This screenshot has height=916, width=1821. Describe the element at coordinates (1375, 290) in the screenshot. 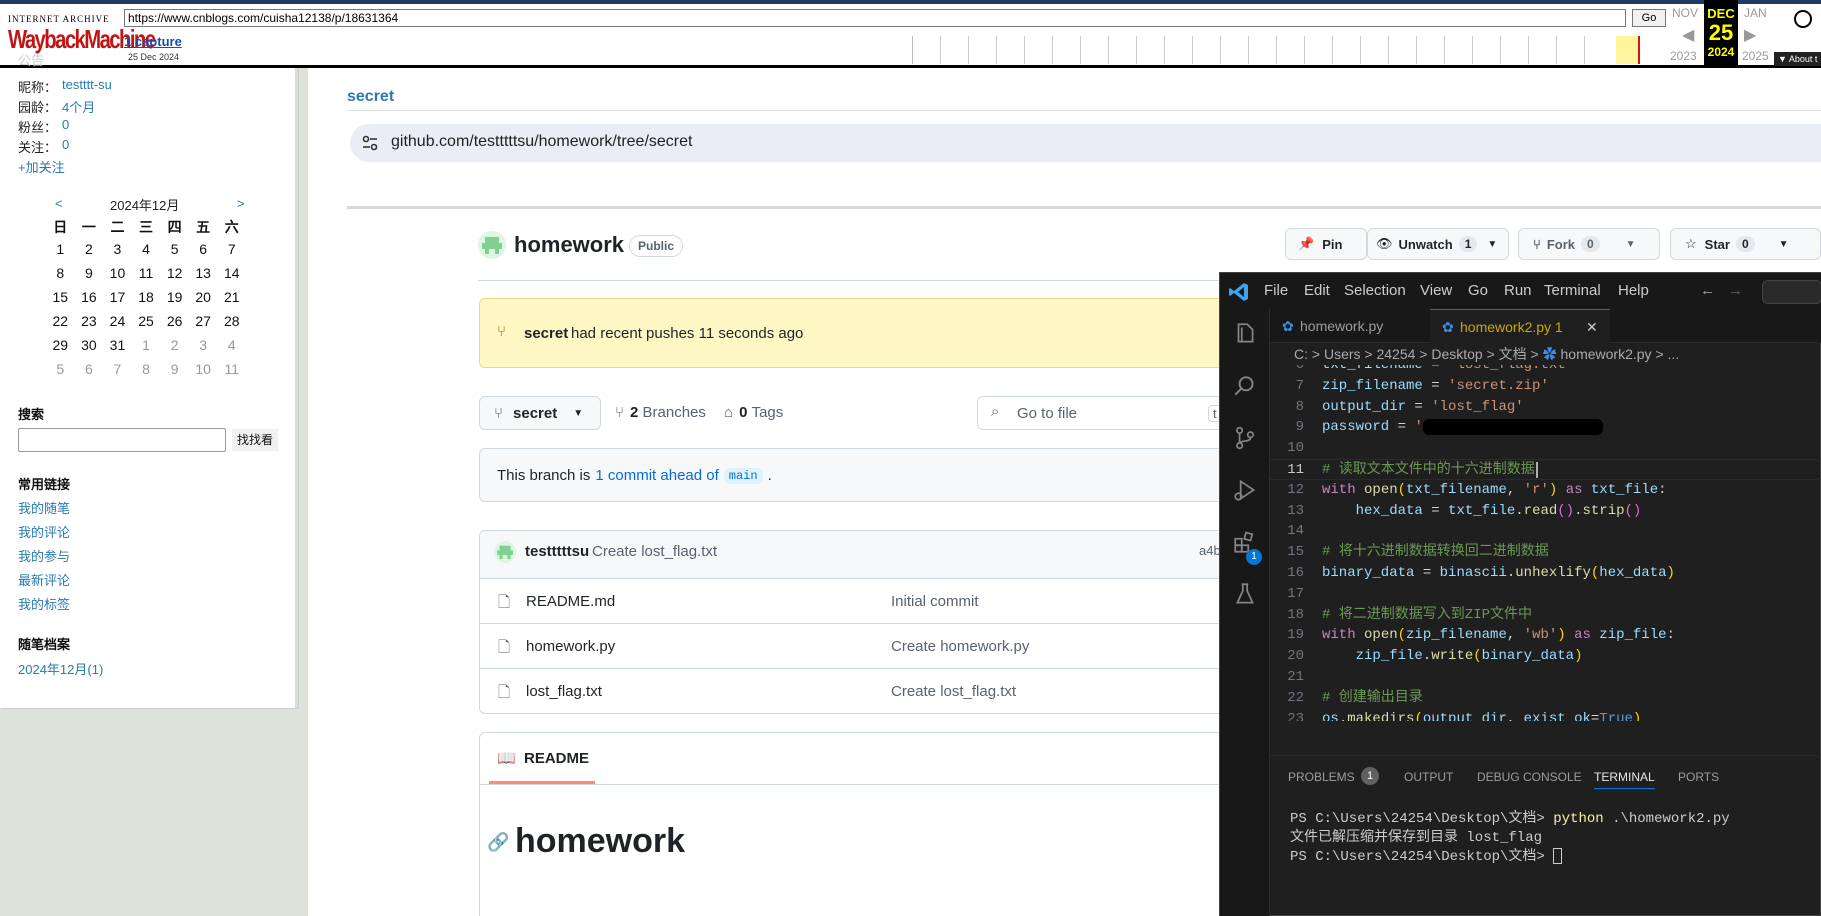

I see `menu-selection: Selection` at that location.